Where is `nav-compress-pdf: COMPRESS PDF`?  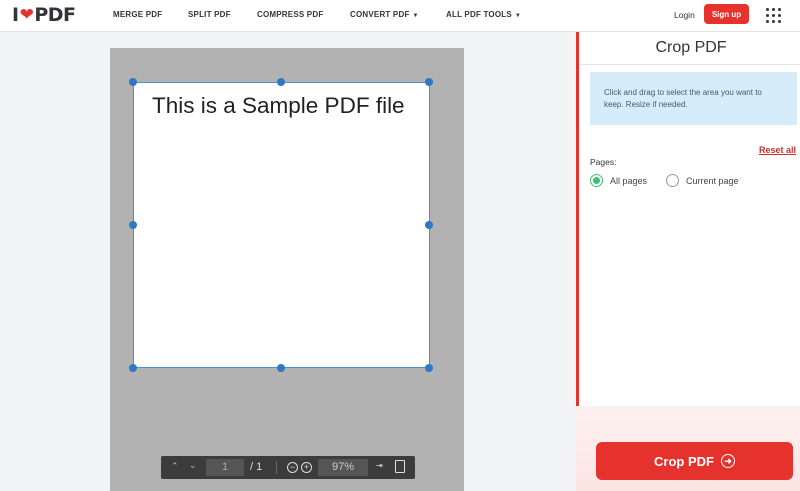
nav-compress-pdf: COMPRESS PDF is located at coordinates (290, 14).